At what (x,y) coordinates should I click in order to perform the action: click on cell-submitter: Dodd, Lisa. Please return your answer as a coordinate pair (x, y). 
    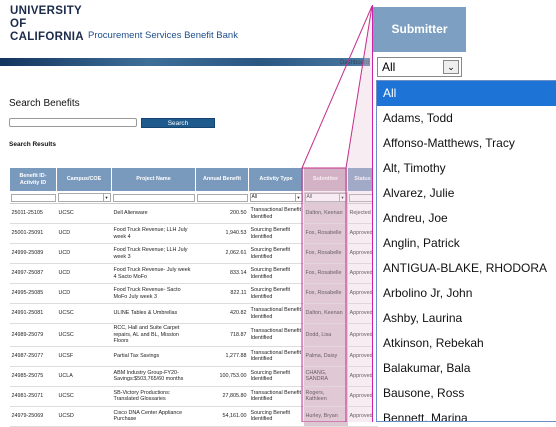
    Looking at the image, I should click on (325, 335).